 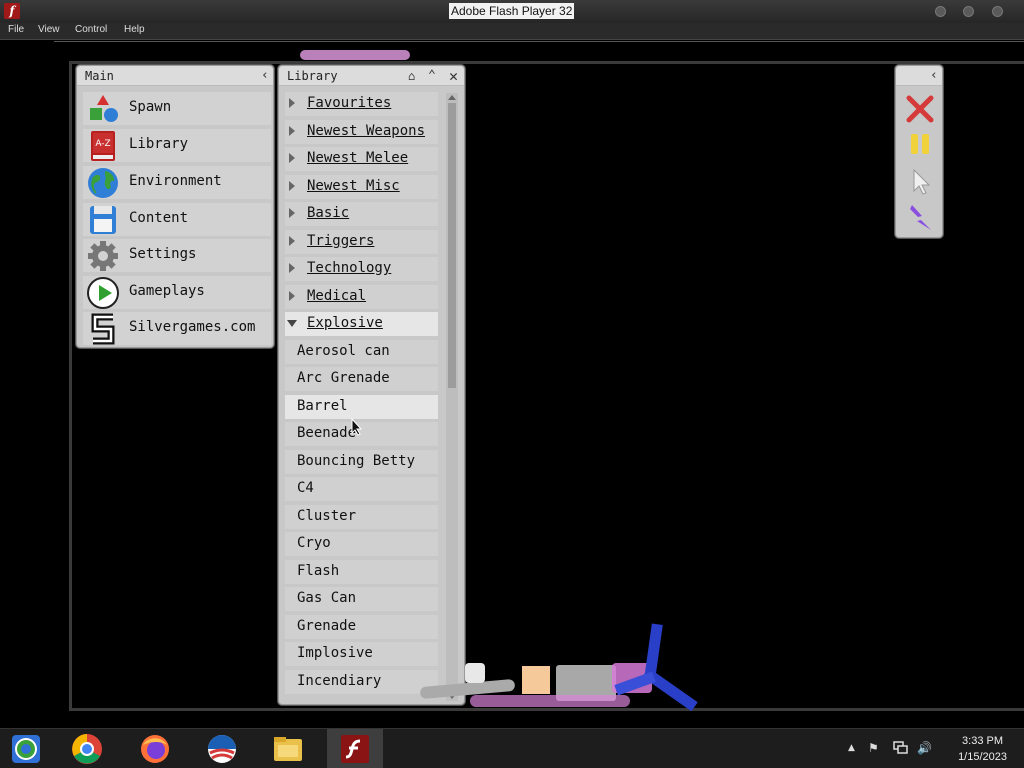 What do you see at coordinates (103, 256) in the screenshot?
I see `gear-icon` at bounding box center [103, 256].